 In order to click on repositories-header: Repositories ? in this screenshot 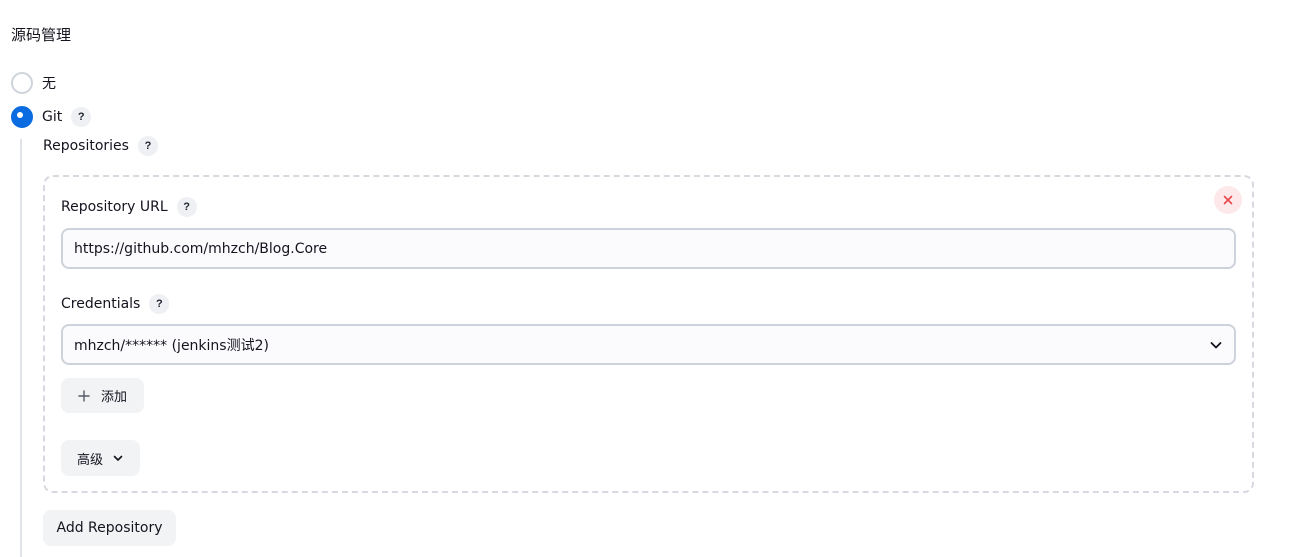, I will do `click(100, 146)`.